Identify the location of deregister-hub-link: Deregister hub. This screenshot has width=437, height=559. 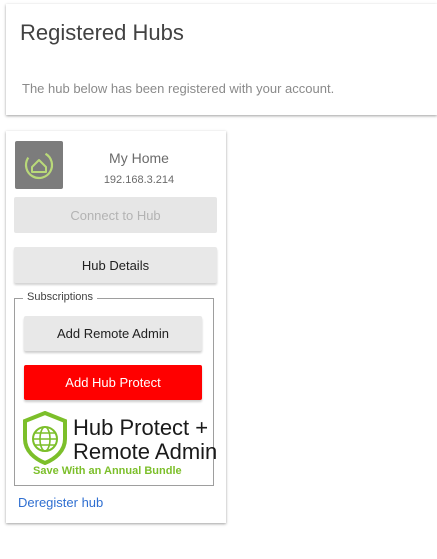
(60, 502).